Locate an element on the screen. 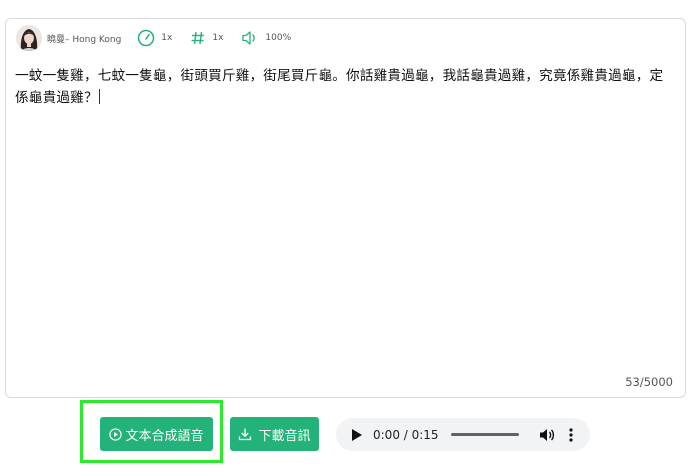  audio-time: 0:00 / 0:15 is located at coordinates (406, 434).